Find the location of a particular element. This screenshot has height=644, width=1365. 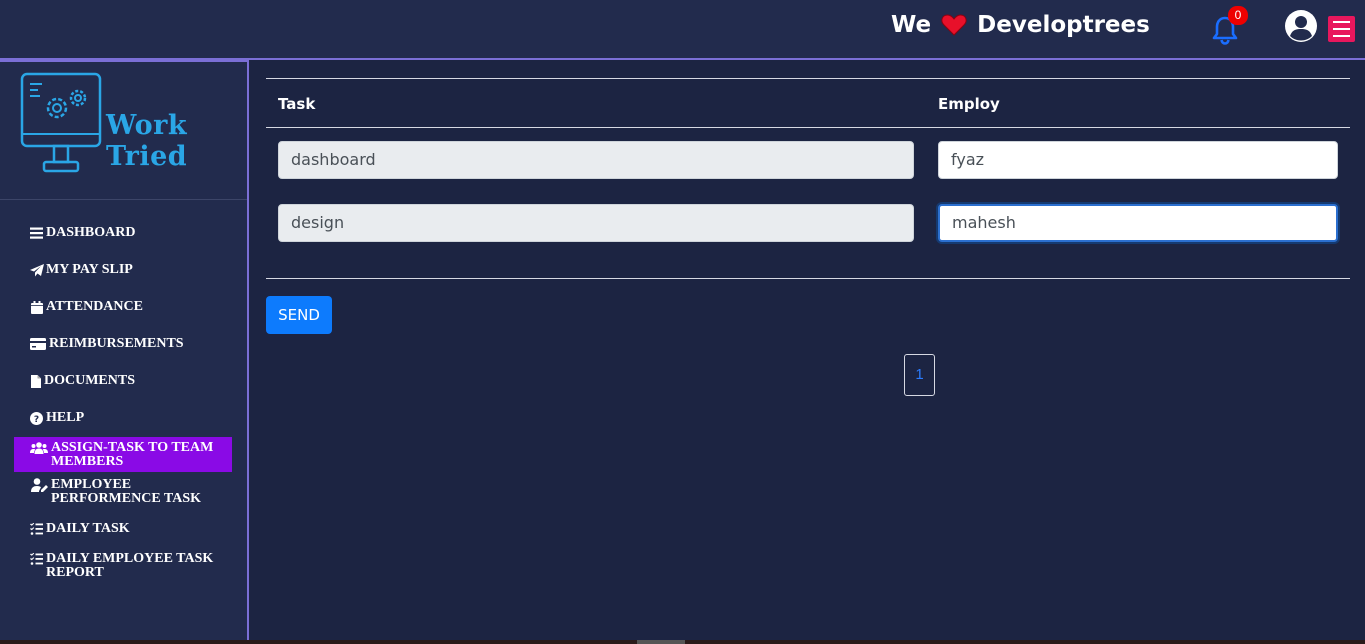

notification-badge: 0 is located at coordinates (1238, 15).